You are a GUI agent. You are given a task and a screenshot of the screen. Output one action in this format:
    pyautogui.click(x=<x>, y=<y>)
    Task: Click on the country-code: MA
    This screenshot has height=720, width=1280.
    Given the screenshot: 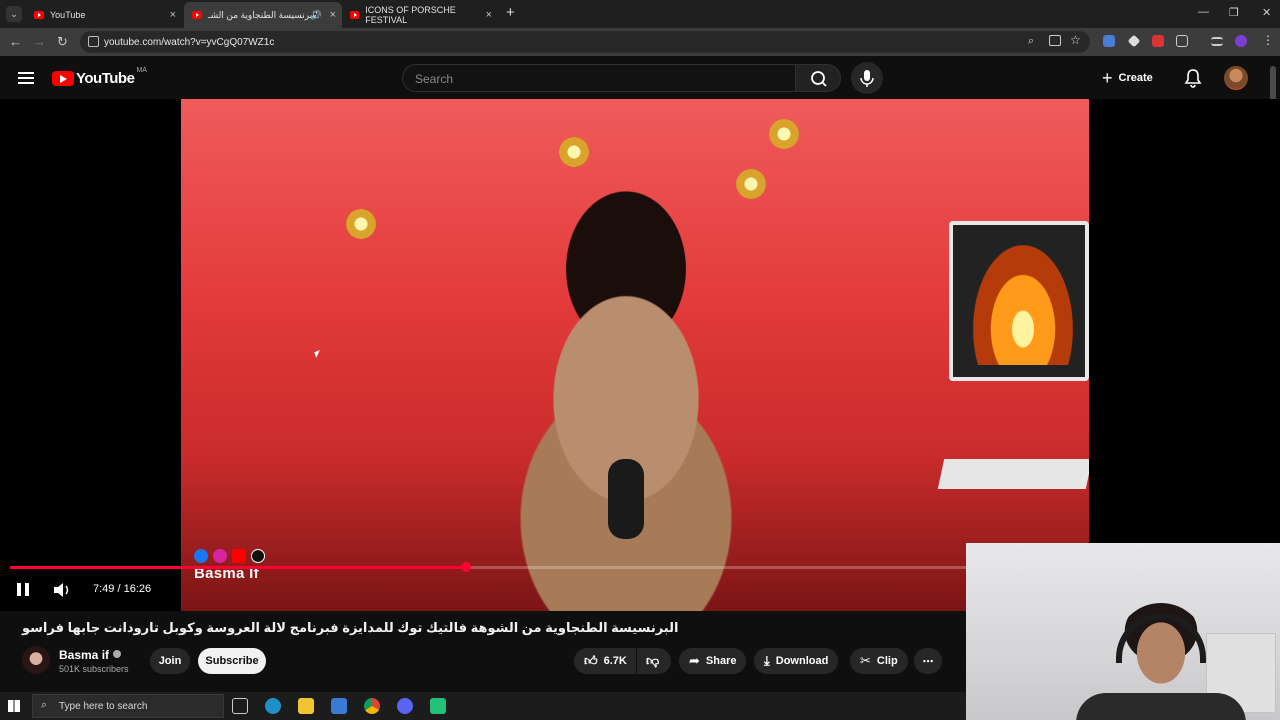 What is the action you would take?
    pyautogui.click(x=141, y=70)
    